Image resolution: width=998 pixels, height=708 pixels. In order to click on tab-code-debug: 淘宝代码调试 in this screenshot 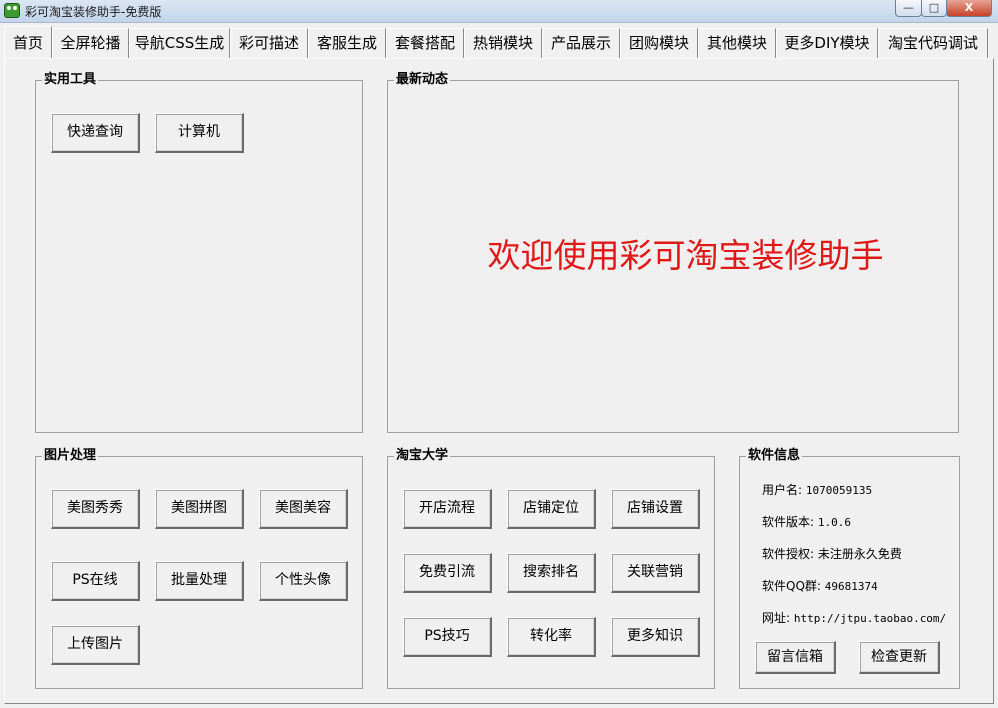, I will do `click(933, 43)`.